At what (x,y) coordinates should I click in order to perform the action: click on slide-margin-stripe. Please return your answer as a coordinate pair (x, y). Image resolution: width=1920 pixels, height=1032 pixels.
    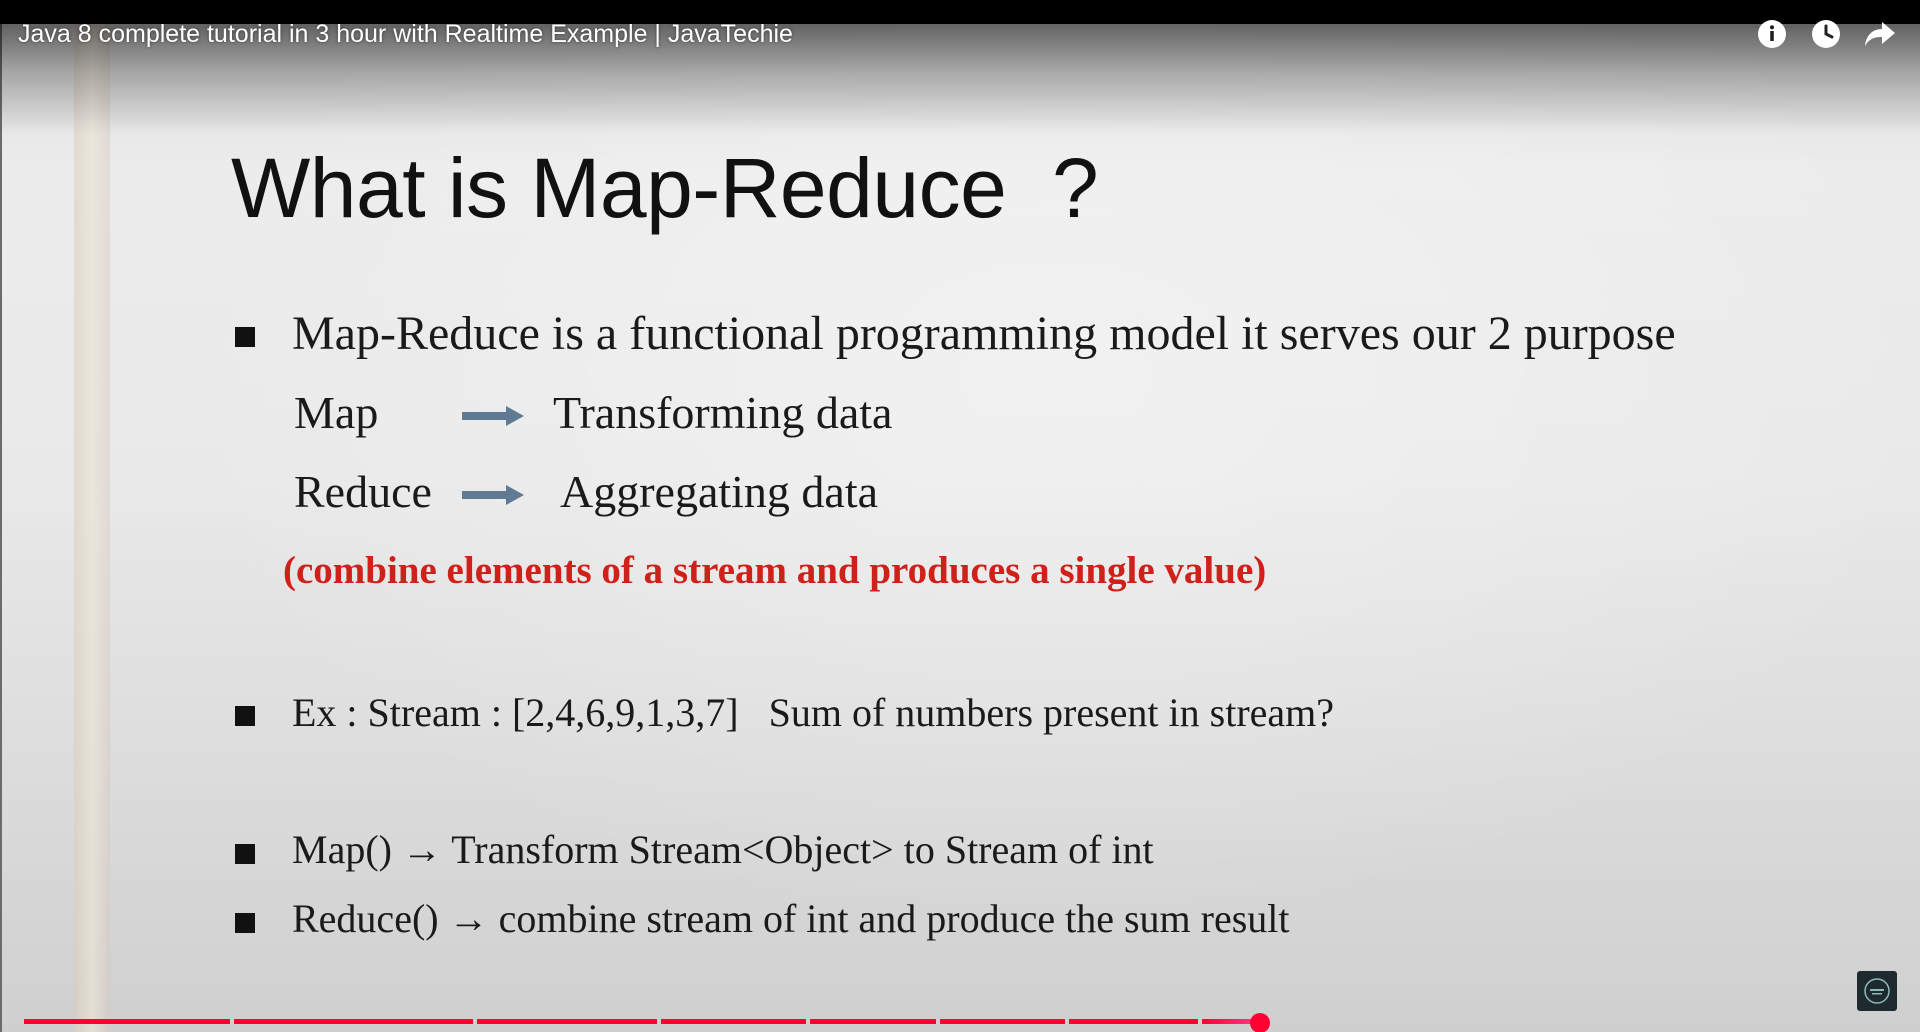
    Looking at the image, I should click on (92, 528).